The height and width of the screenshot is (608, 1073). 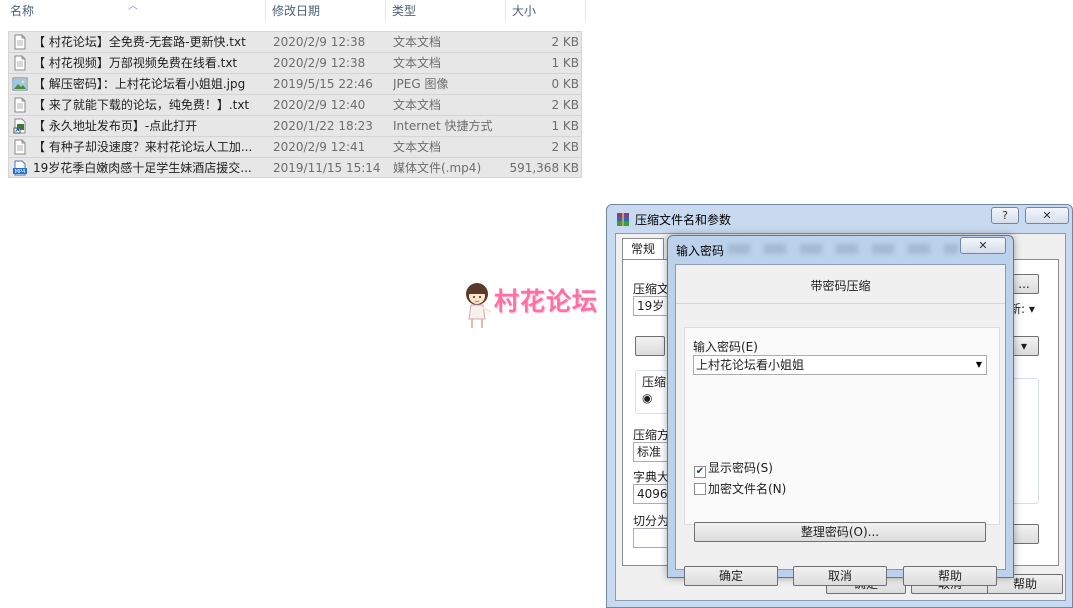 I want to click on show-password-label: 显示密码(S), so click(x=740, y=468).